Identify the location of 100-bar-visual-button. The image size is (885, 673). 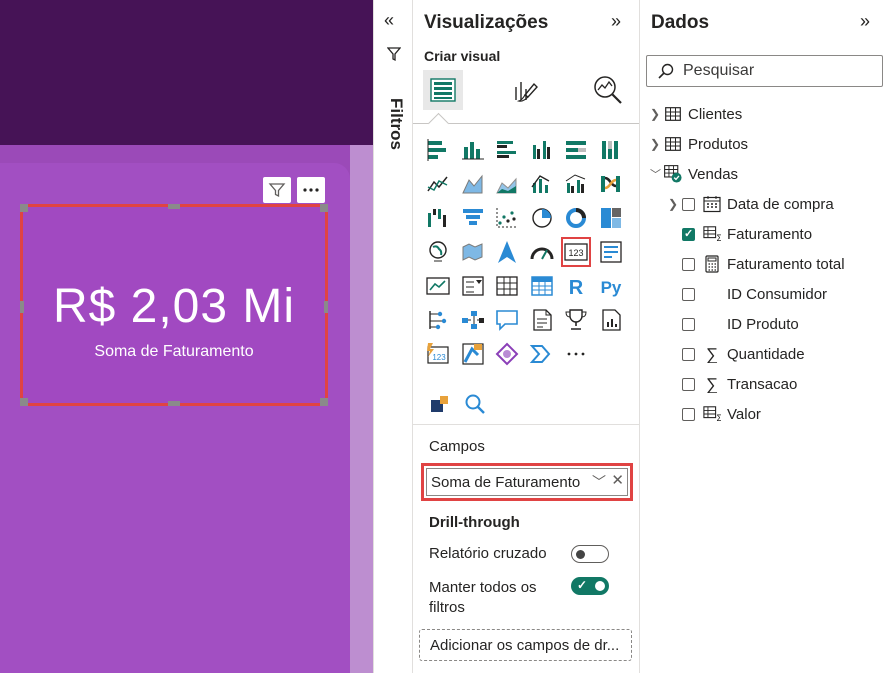
(576, 150).